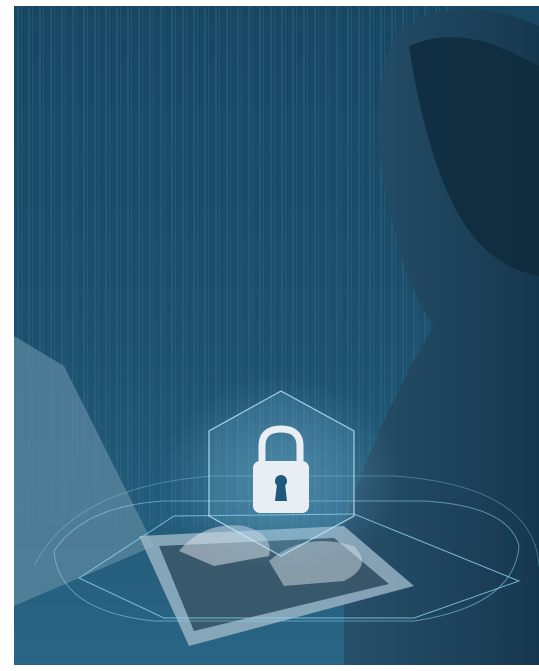 The image size is (539, 671). I want to click on keyhole-icon, so click(281, 488).